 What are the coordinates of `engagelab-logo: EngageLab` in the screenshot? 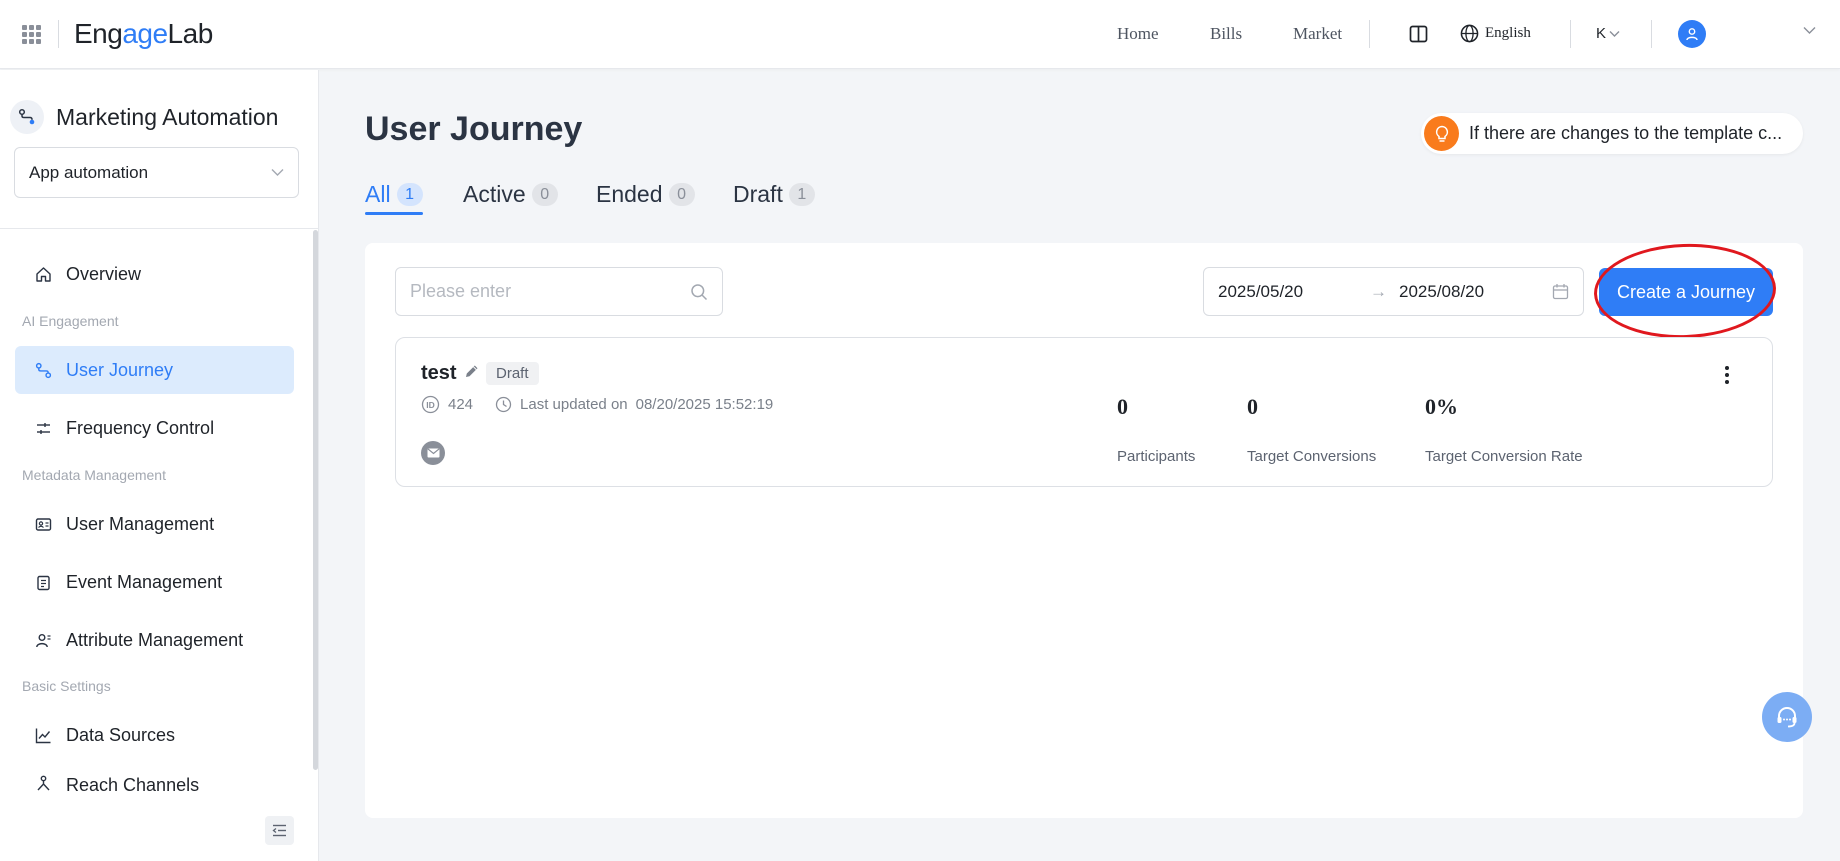 It's located at (143, 34).